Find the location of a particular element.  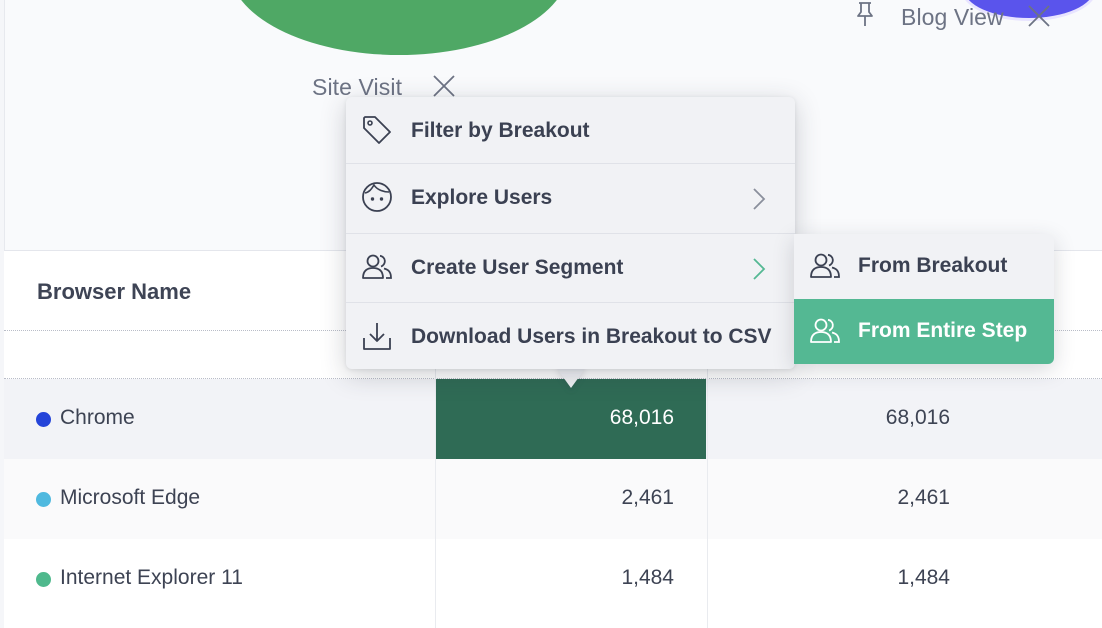

step2-count: 2,461 is located at coordinates (829, 498).